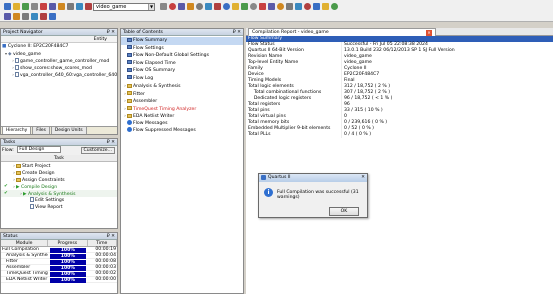 This screenshot has width=553, height=294. I want to click on status-row: EDA Netlist Writer 100% 00:00:00, so click(59, 280).